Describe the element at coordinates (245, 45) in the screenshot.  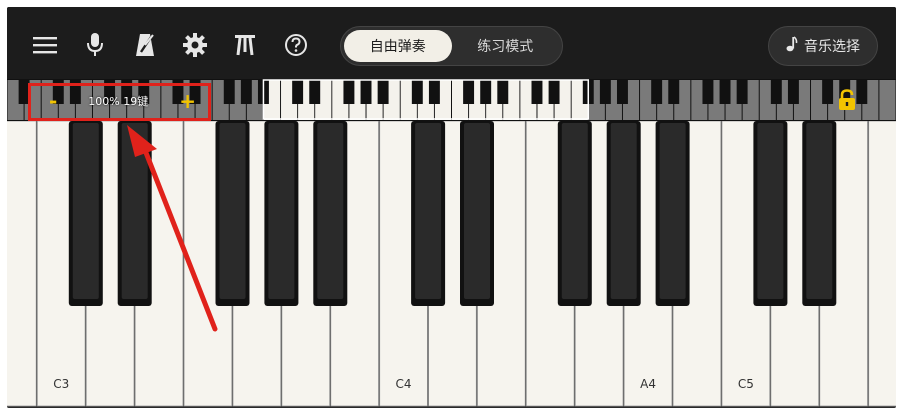
I see `tuning-fork-icon` at that location.